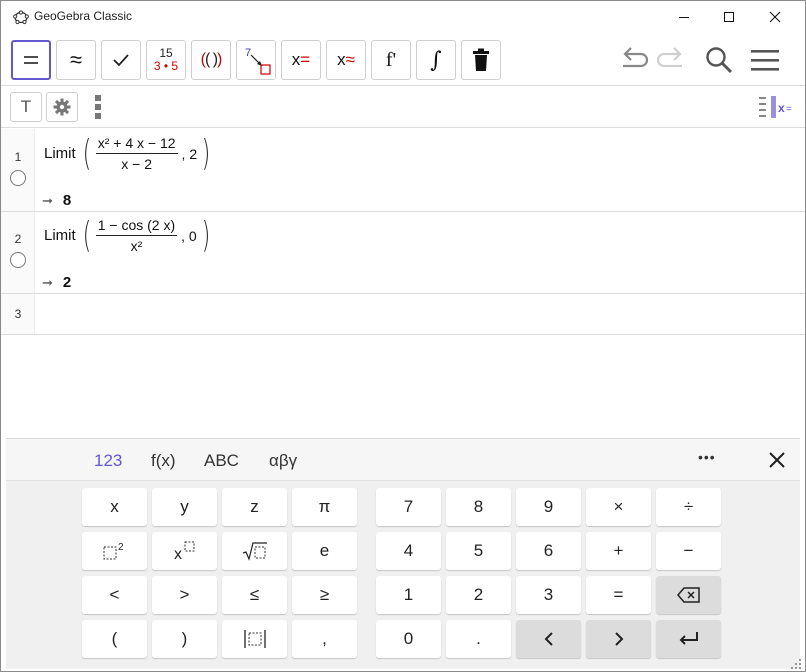 The height and width of the screenshot is (672, 806). What do you see at coordinates (324, 507) in the screenshot?
I see `key-pi: π` at bounding box center [324, 507].